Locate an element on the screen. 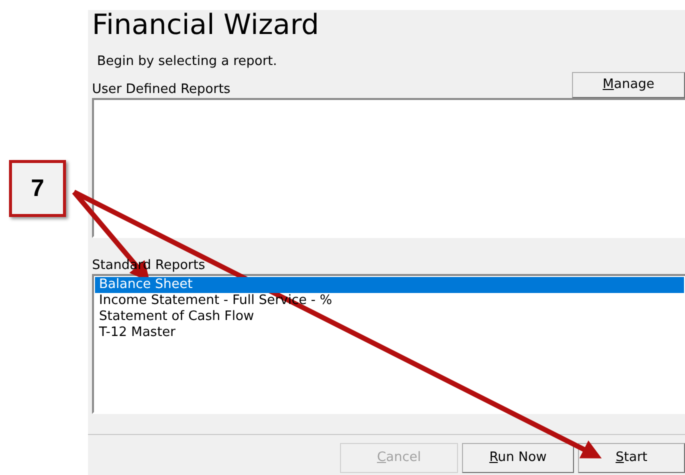 This screenshot has height=475, width=685. dialog-button: Run Now is located at coordinates (518, 458).